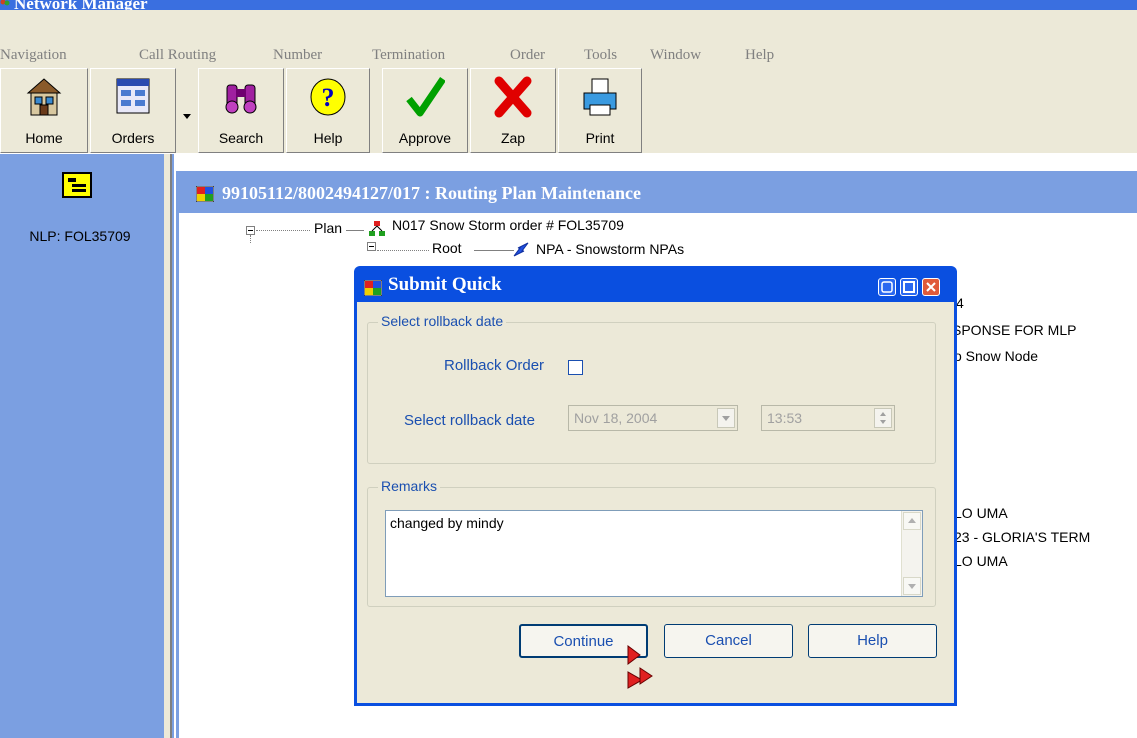  Describe the element at coordinates (610, 249) in the screenshot. I see `tree-root-text: NPA - Snowstorm NPAs` at that location.